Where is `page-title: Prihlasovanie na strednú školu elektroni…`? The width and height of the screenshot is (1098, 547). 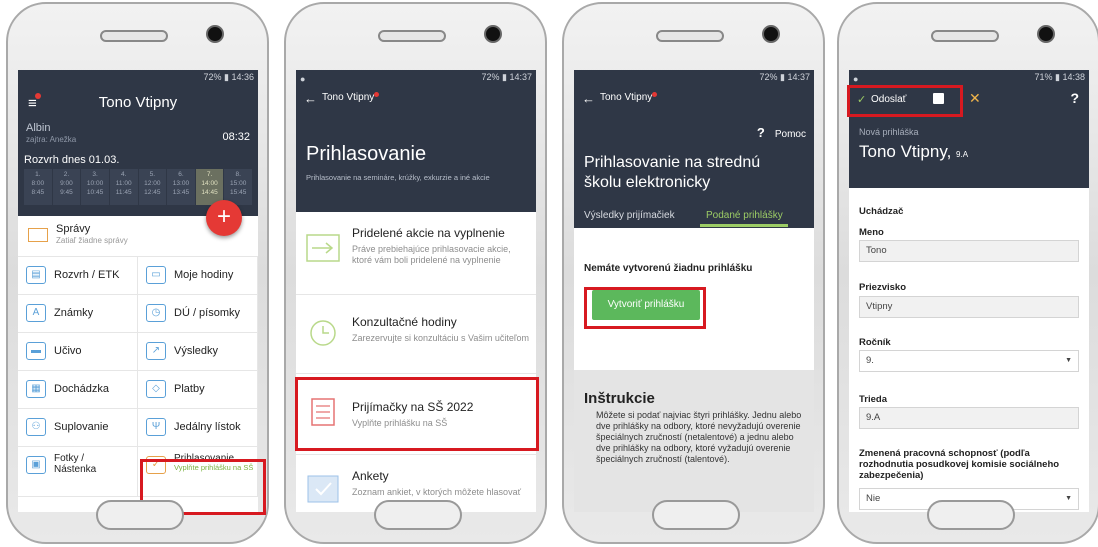
page-title: Prihlasovanie na strednú školu elektroni… is located at coordinates (672, 172).